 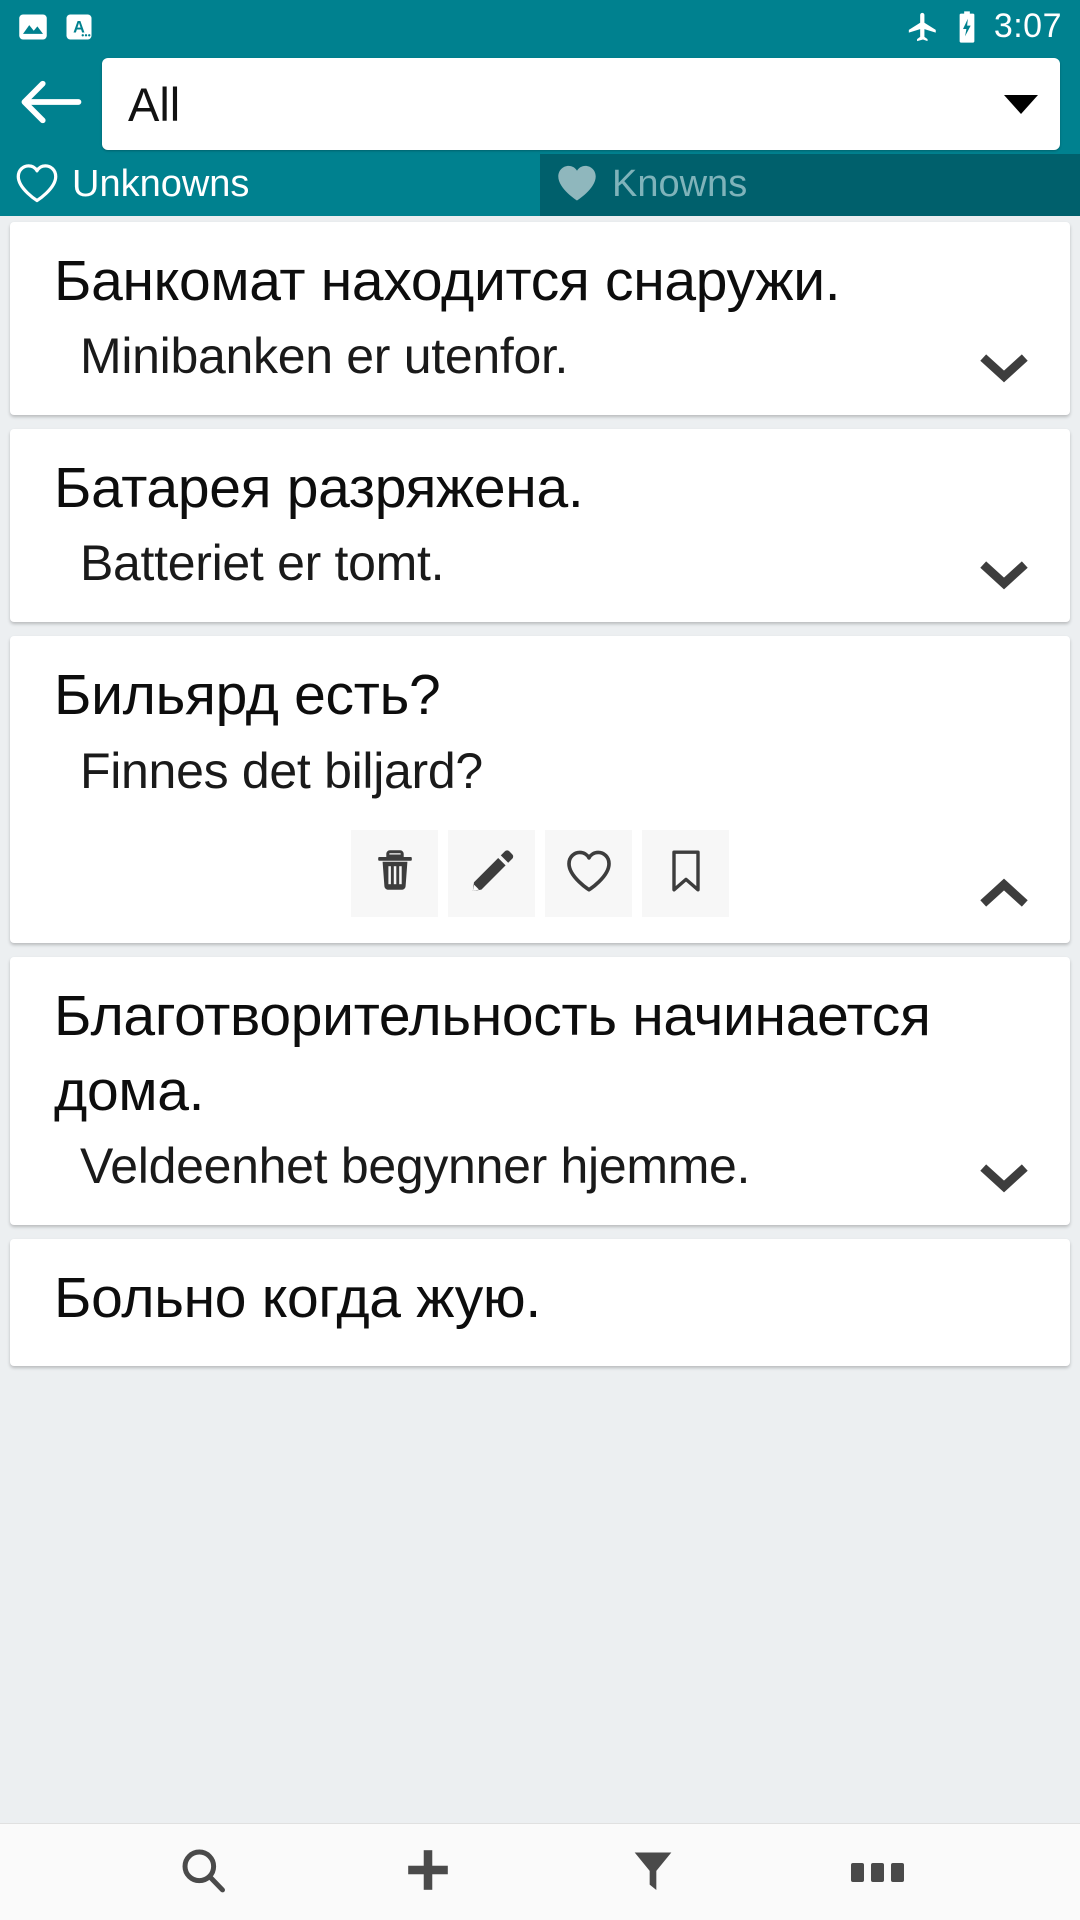 I want to click on delete-button, so click(x=394, y=873).